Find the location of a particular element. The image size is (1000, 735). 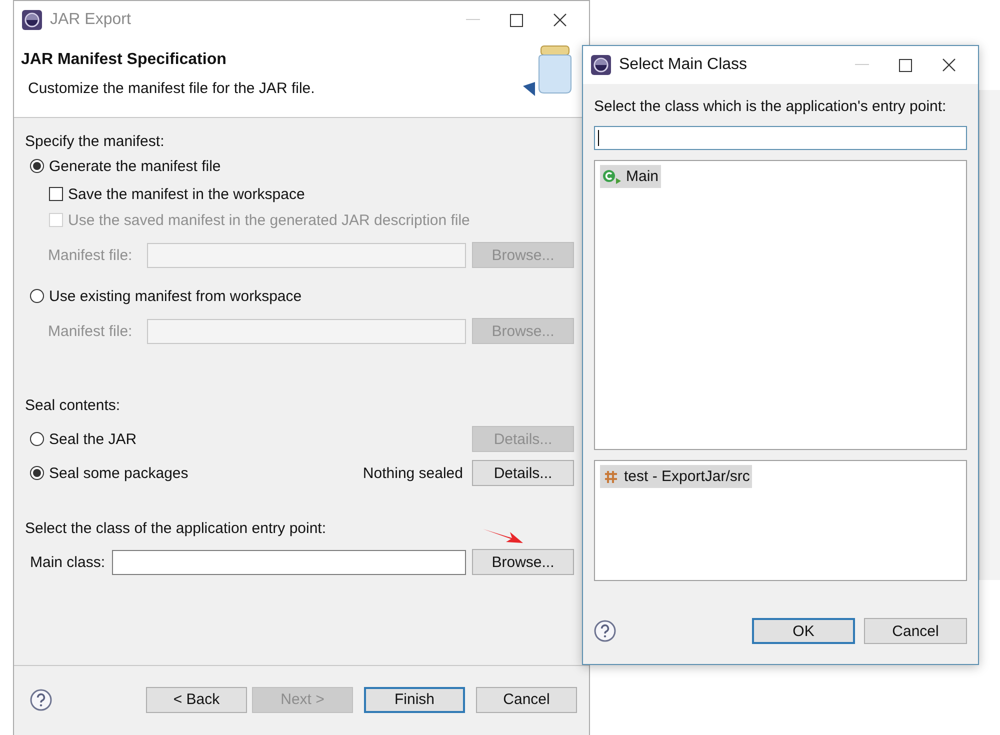

dialog-button: Finish is located at coordinates (414, 699).